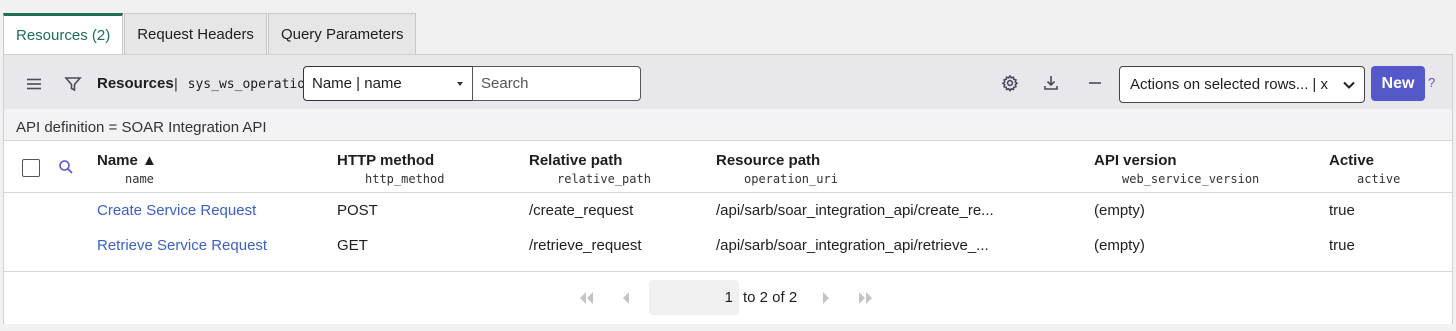  What do you see at coordinates (627, 298) in the screenshot?
I see `previous-page-icon` at bounding box center [627, 298].